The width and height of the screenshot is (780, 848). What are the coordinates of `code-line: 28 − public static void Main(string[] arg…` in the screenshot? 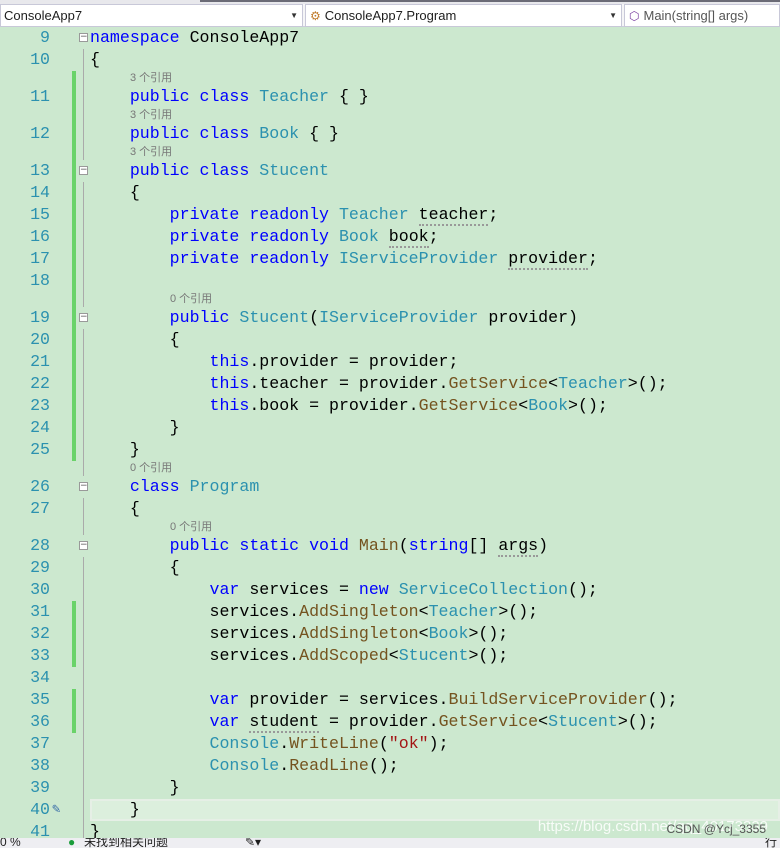 It's located at (390, 546).